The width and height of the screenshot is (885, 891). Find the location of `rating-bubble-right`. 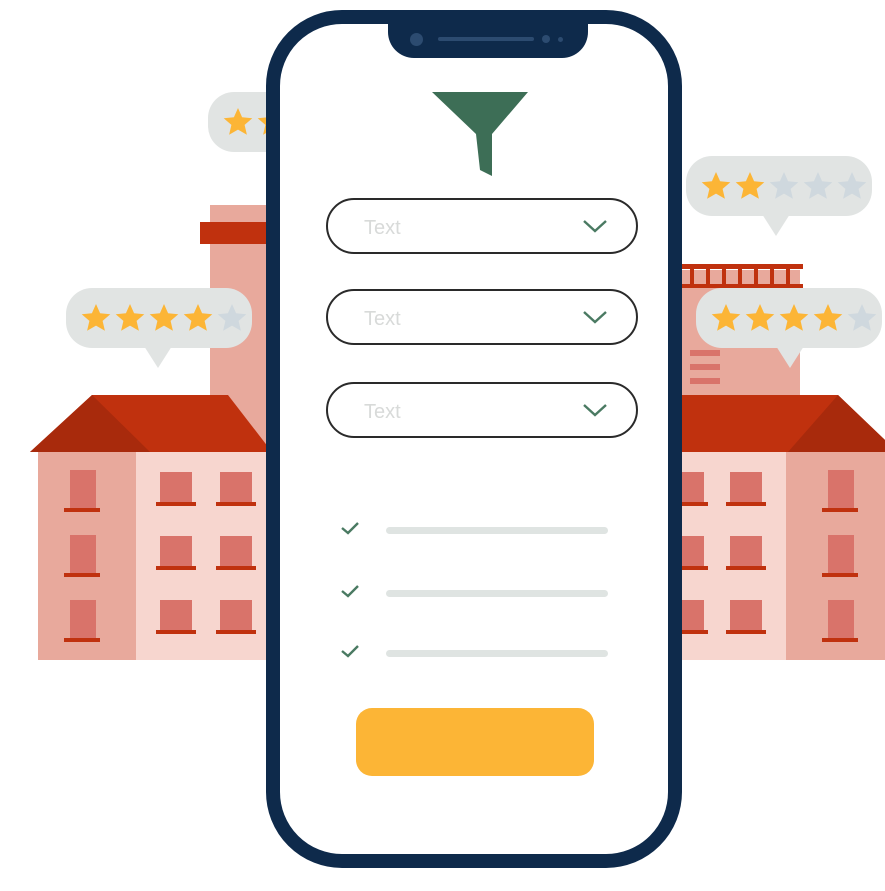

rating-bubble-right is located at coordinates (789, 328).